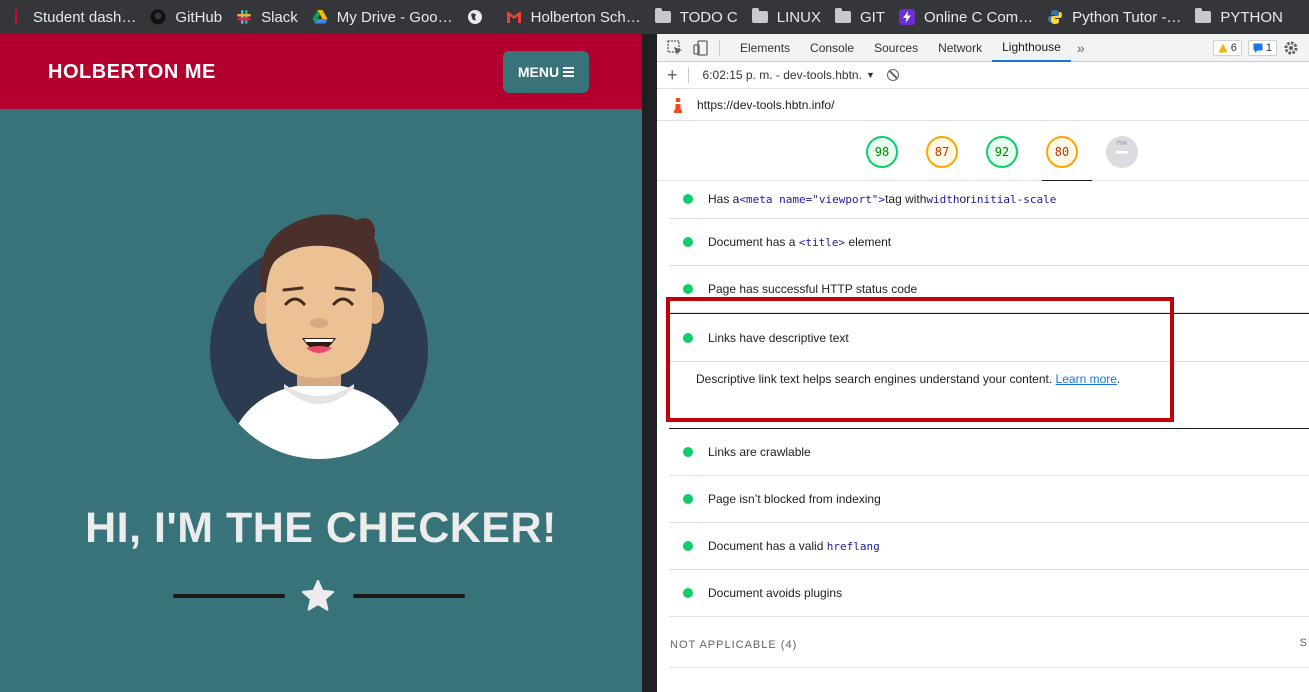  What do you see at coordinates (538, 72) in the screenshot?
I see `menu-label: MENU` at bounding box center [538, 72].